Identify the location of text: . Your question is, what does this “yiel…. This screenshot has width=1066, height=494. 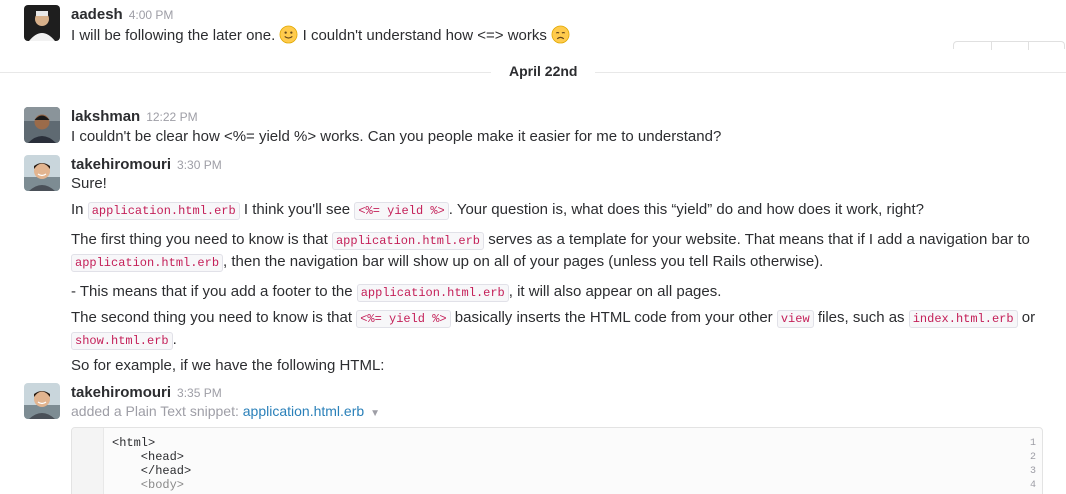
(686, 209).